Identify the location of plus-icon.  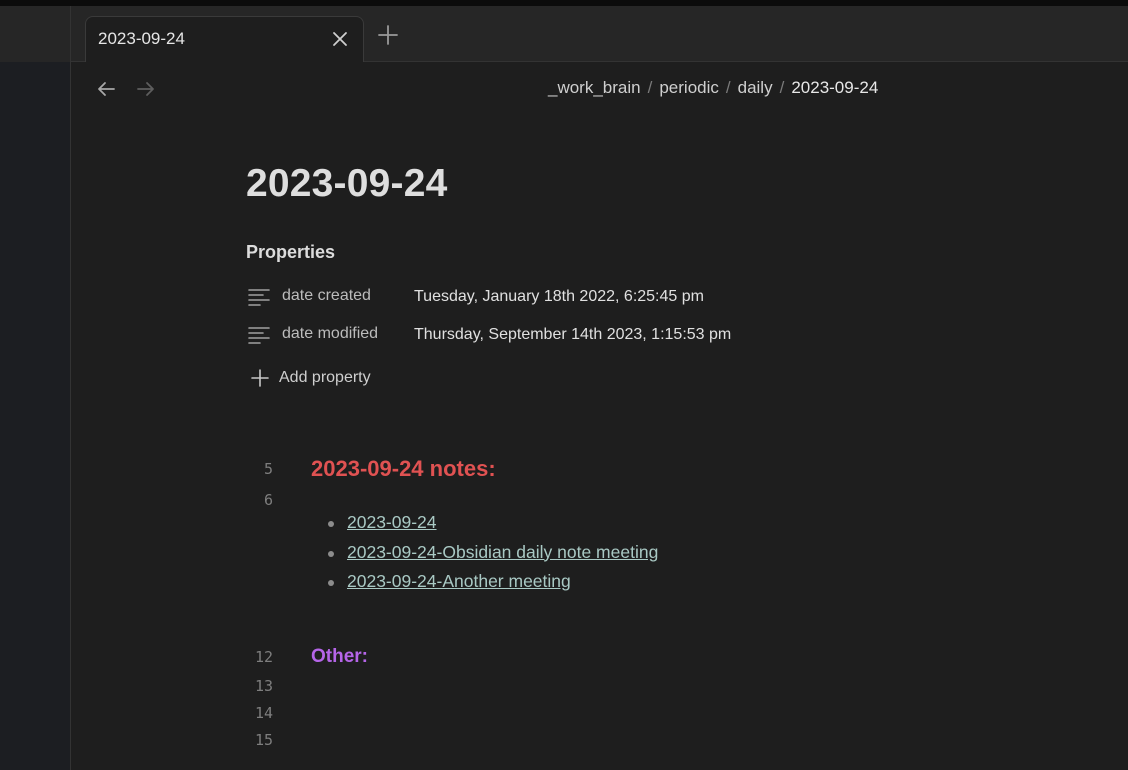
(260, 378).